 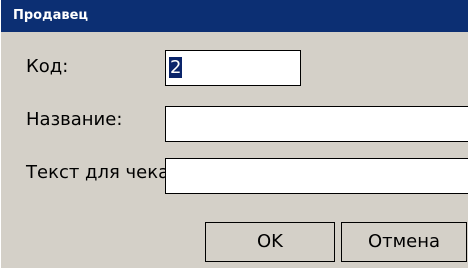 I want to click on cancel-button: Отмена, so click(x=404, y=242).